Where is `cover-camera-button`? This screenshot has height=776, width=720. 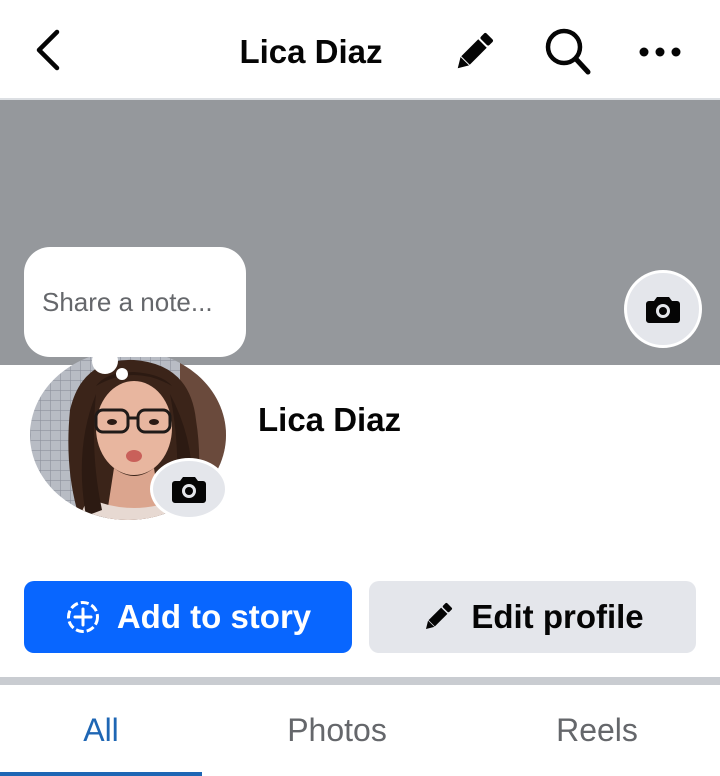 cover-camera-button is located at coordinates (663, 309).